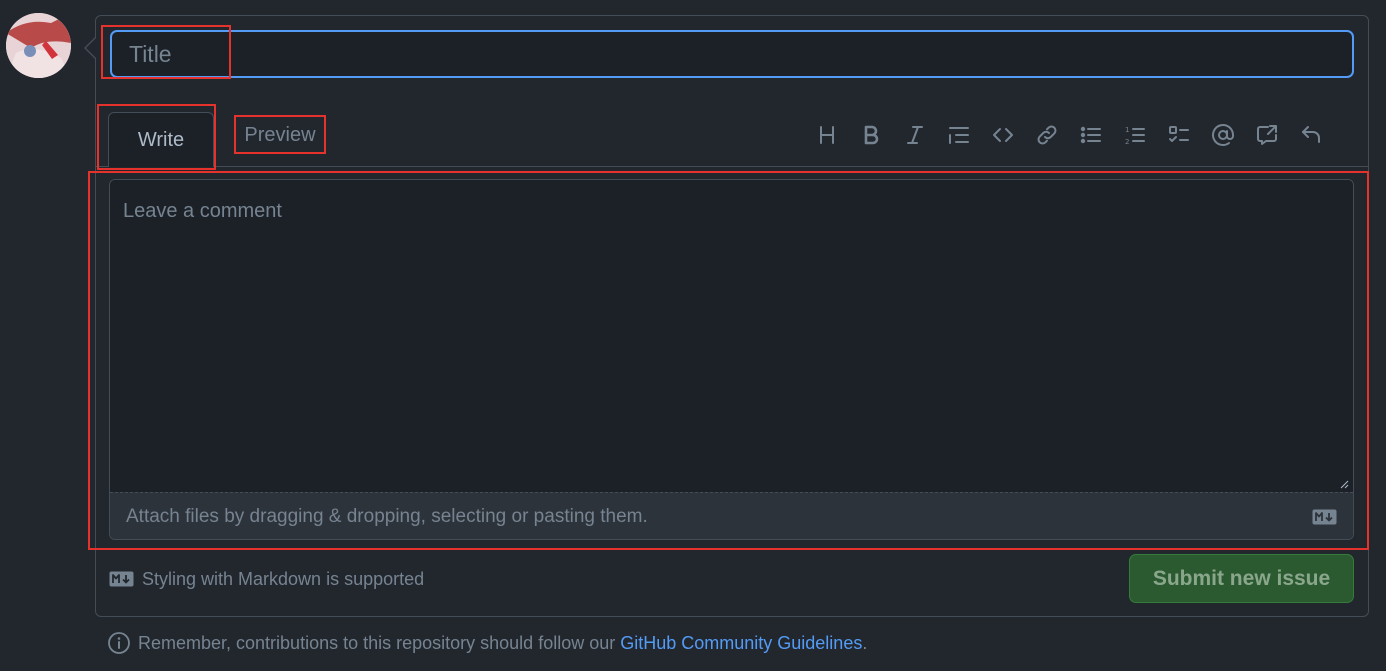 The width and height of the screenshot is (1386, 671). I want to click on svg-text: 1, so click(1127, 130).